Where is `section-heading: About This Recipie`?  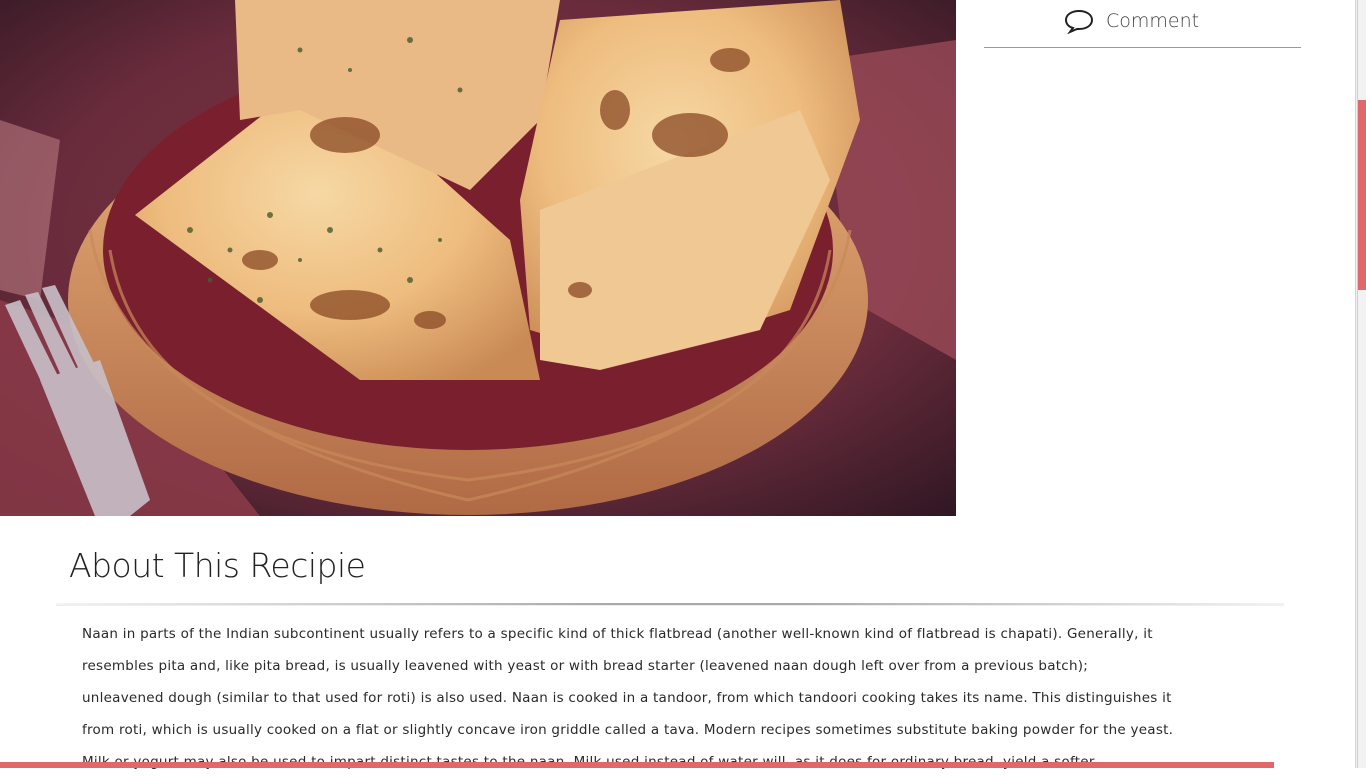 section-heading: About This Recipie is located at coordinates (217, 565).